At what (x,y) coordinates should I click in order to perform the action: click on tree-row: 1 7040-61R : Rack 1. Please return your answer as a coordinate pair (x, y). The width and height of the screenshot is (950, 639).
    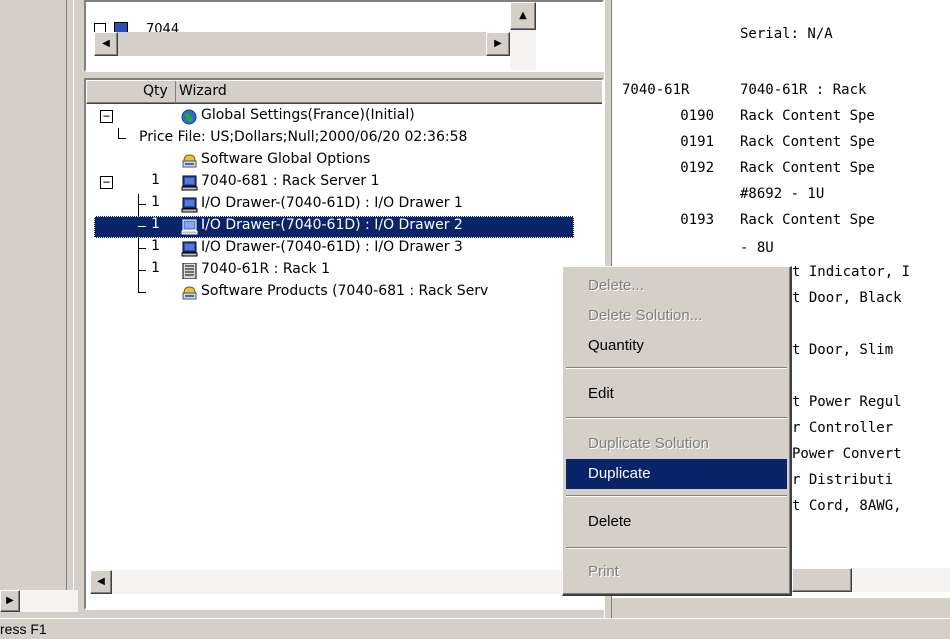
    Looking at the image, I should click on (344, 271).